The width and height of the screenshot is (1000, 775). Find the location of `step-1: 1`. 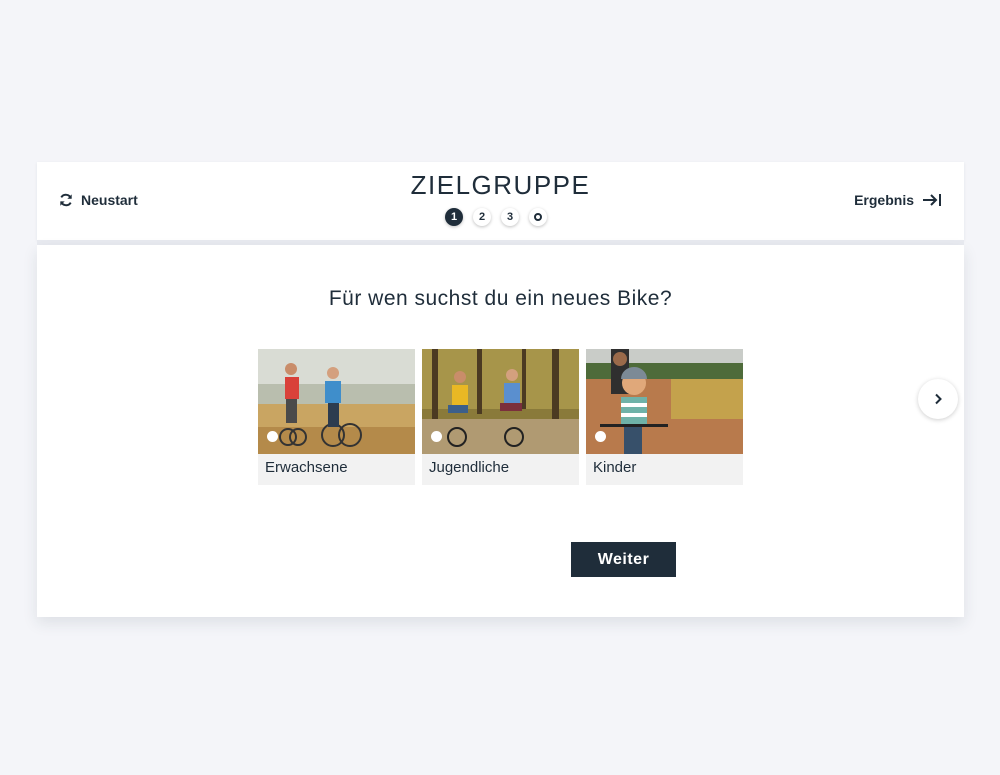

step-1: 1 is located at coordinates (454, 217).